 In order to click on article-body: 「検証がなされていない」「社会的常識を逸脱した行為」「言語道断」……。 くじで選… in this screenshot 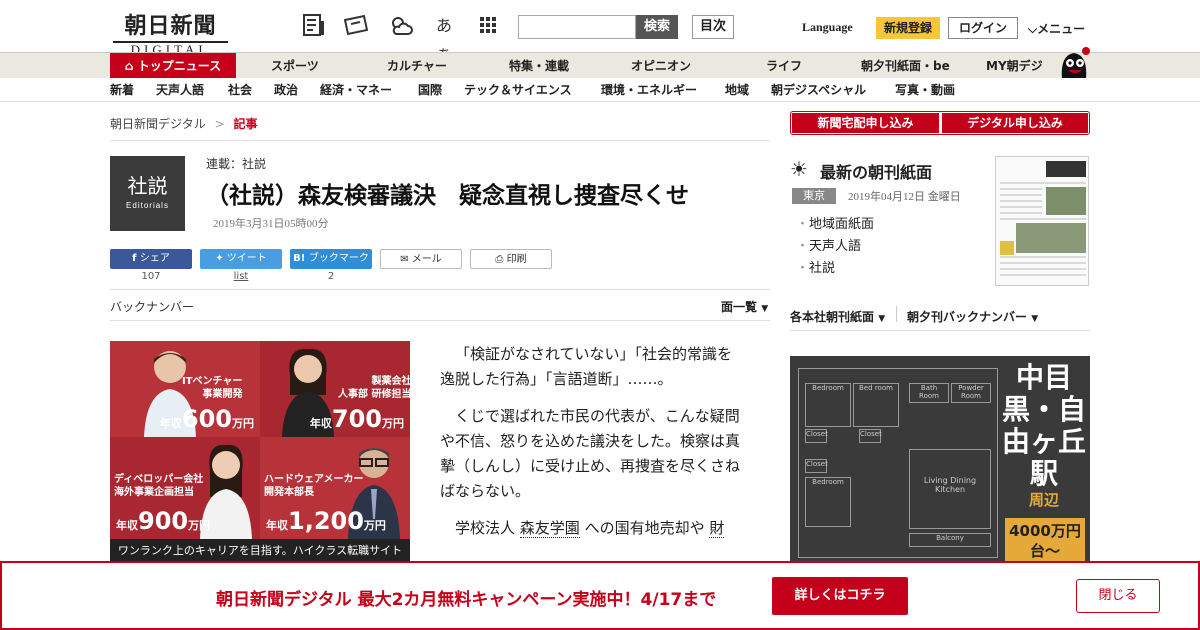, I will do `click(592, 447)`.